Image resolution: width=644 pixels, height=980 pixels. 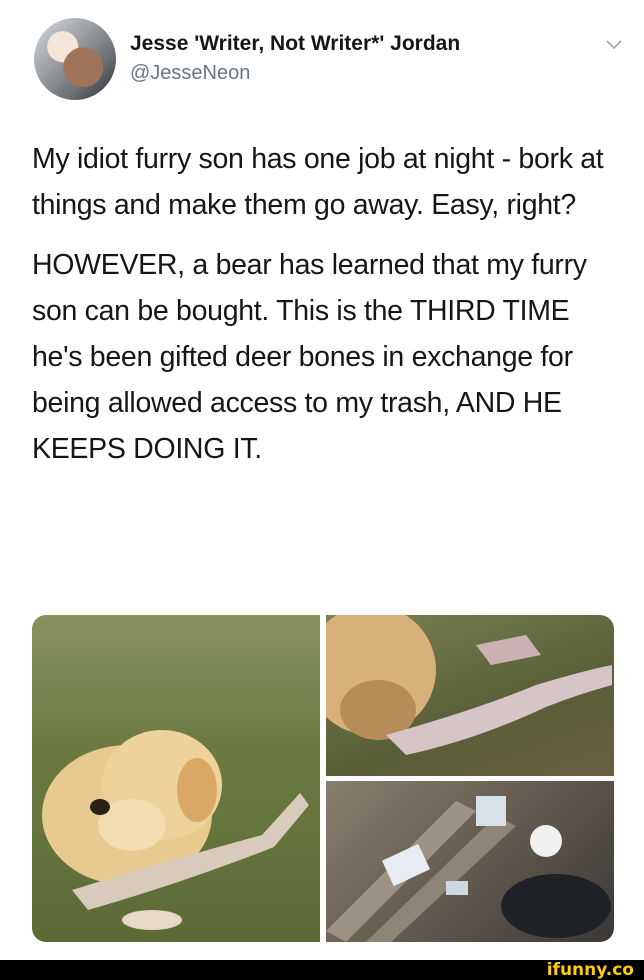 What do you see at coordinates (295, 44) in the screenshot?
I see `display-name: Jesse 'Writer, Not Writer*' Jordan` at bounding box center [295, 44].